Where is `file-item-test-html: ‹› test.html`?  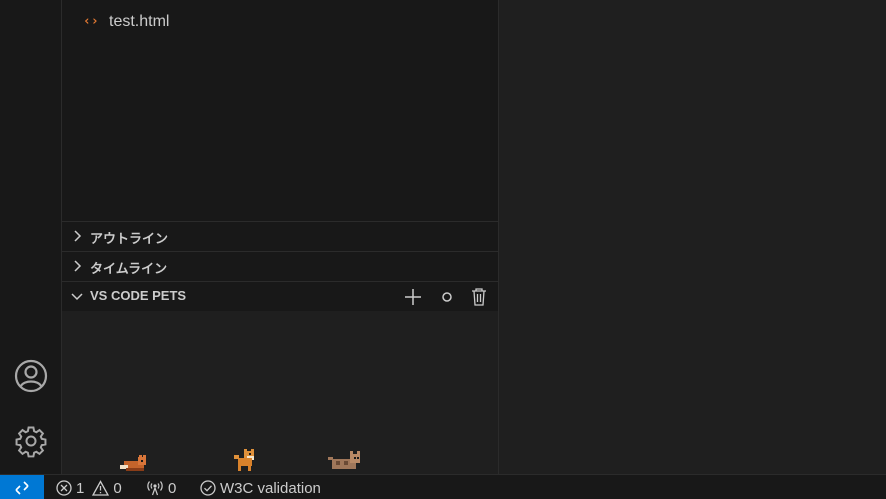
file-item-test-html: ‹› test.html is located at coordinates (280, 23).